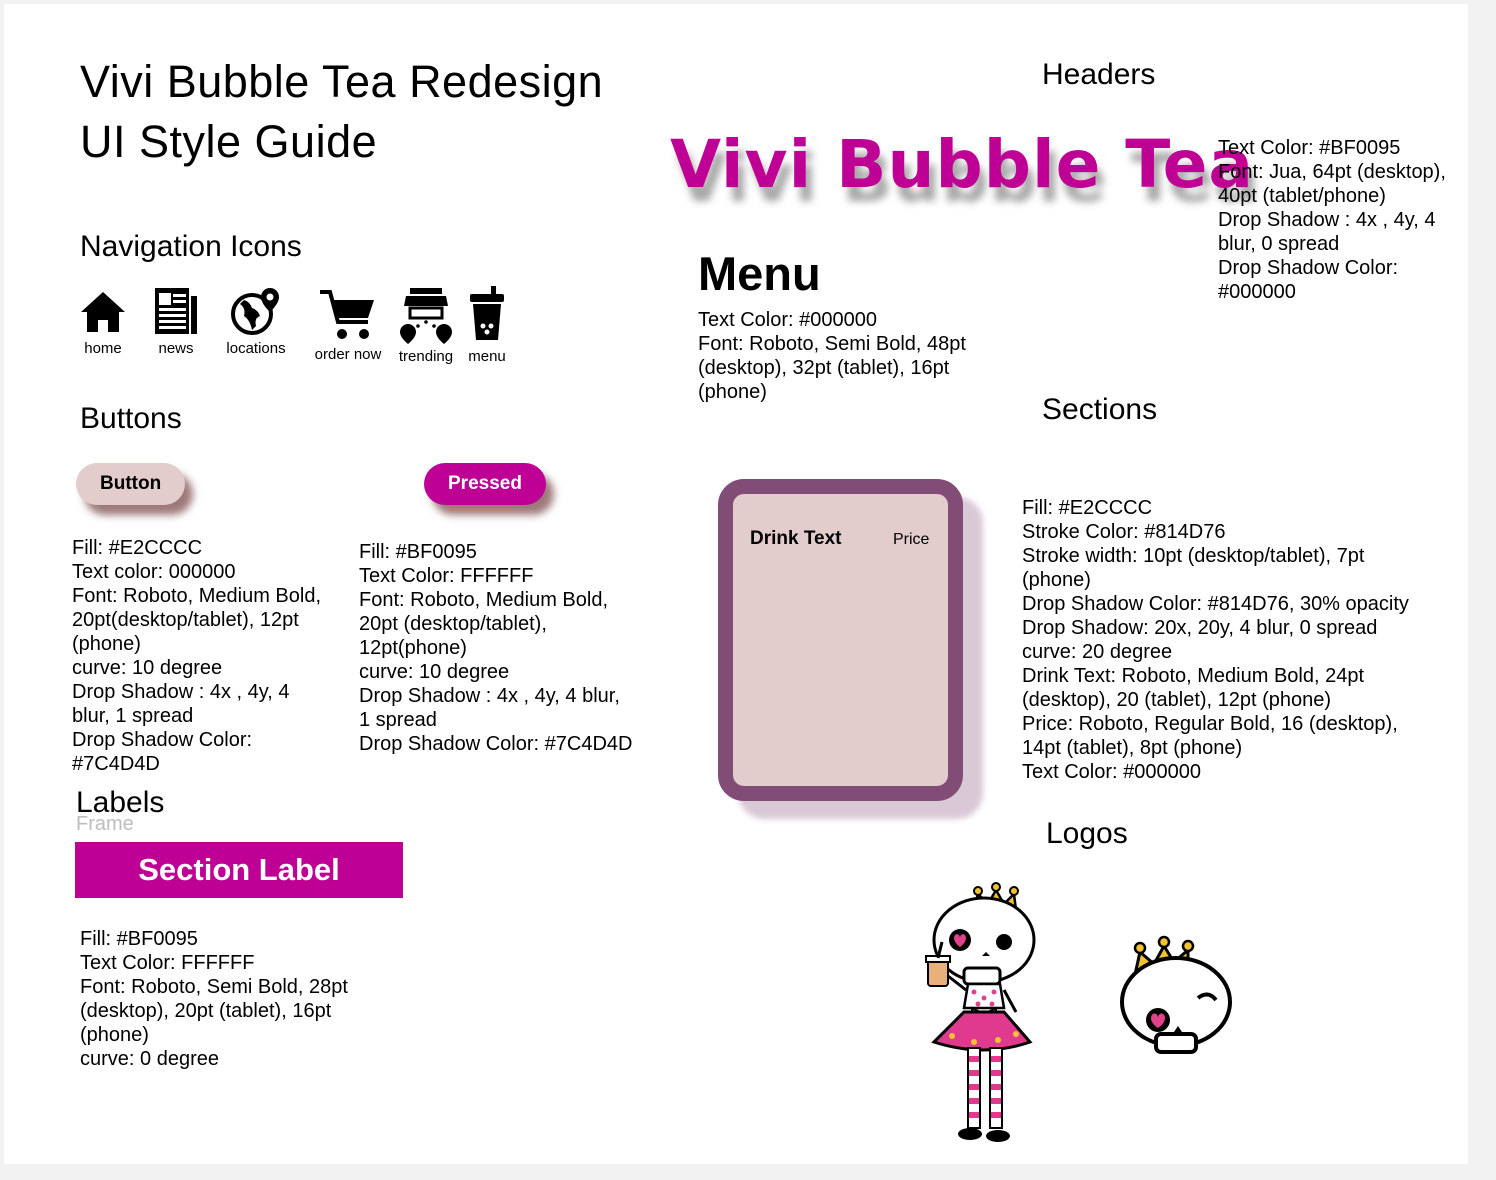 Image resolution: width=1496 pixels, height=1180 pixels. I want to click on nav-item-locations: locations, so click(256, 325).